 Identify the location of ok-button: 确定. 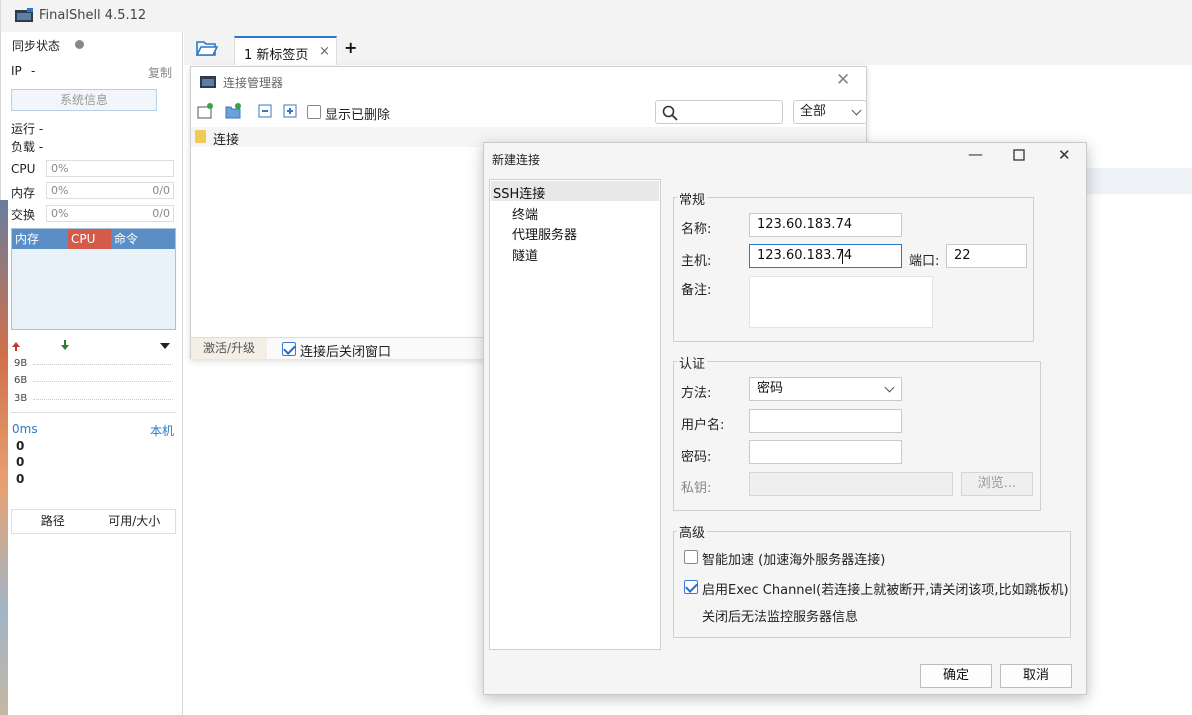
(956, 676).